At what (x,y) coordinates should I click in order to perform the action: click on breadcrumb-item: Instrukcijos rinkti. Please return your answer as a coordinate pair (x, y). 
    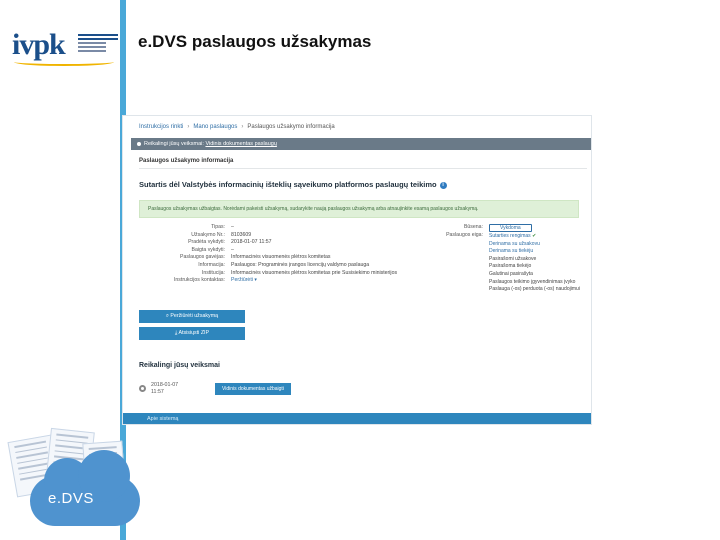
    Looking at the image, I should click on (161, 127).